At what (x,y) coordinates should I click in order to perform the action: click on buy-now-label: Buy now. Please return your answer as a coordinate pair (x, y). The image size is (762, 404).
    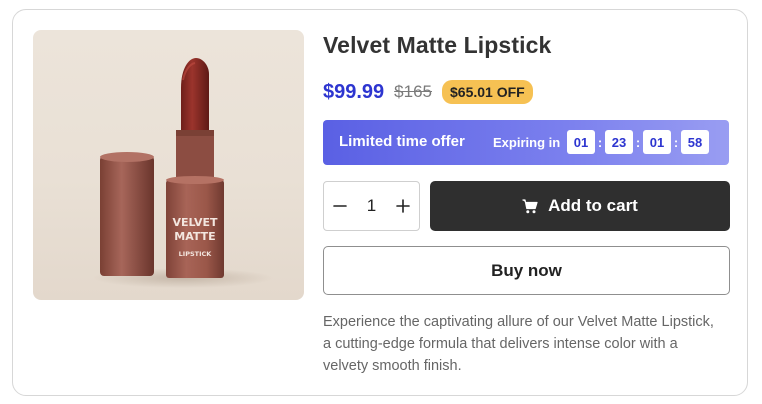
    Looking at the image, I should click on (526, 270).